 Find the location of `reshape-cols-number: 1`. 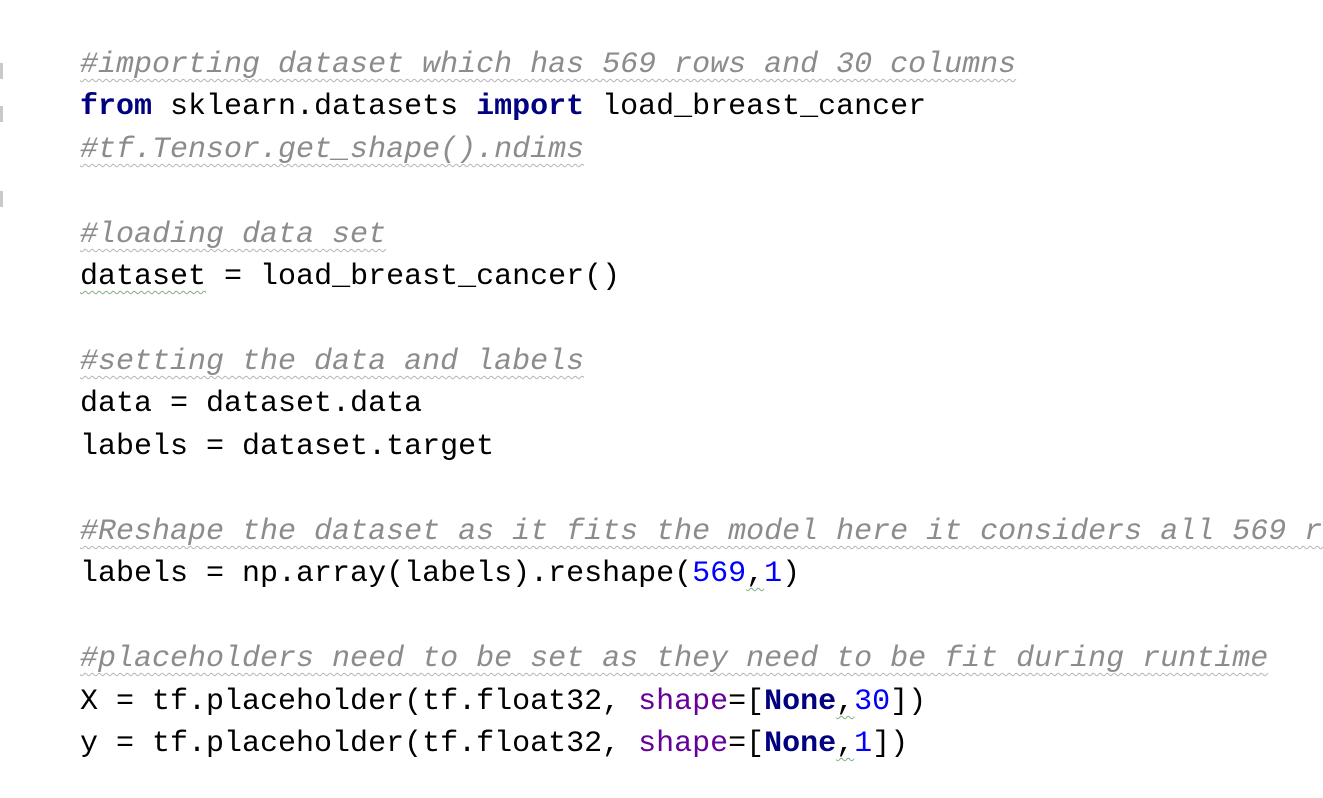

reshape-cols-number: 1 is located at coordinates (773, 574).